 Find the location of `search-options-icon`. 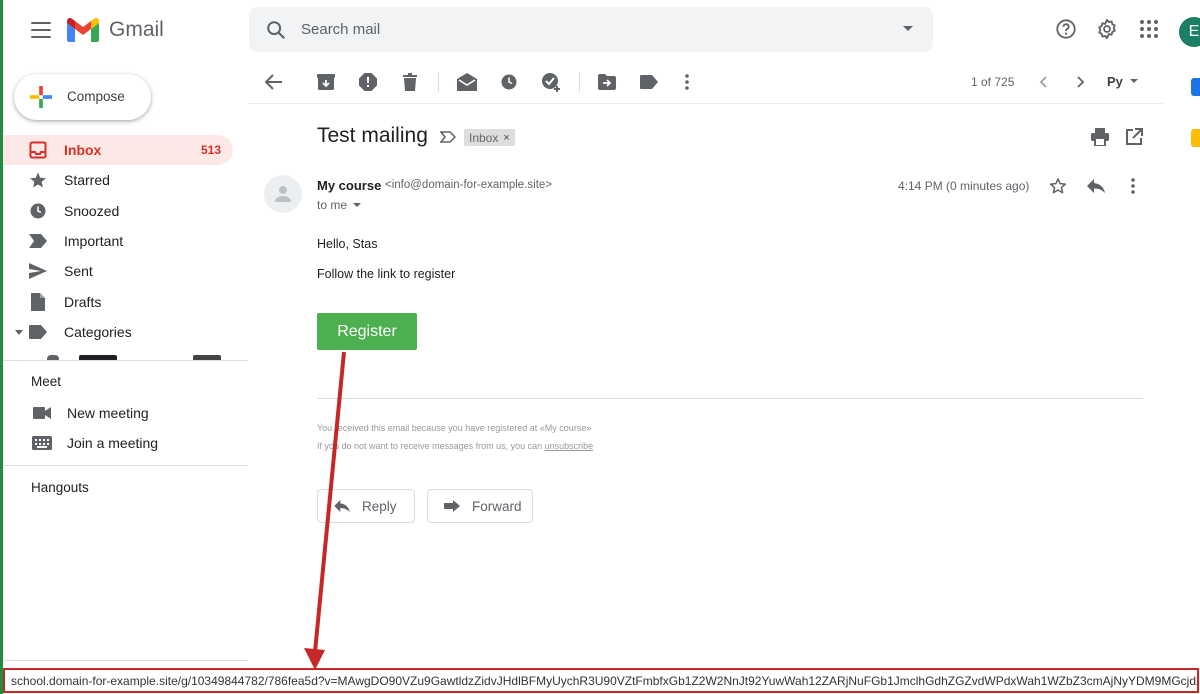

search-options-icon is located at coordinates (908, 28).